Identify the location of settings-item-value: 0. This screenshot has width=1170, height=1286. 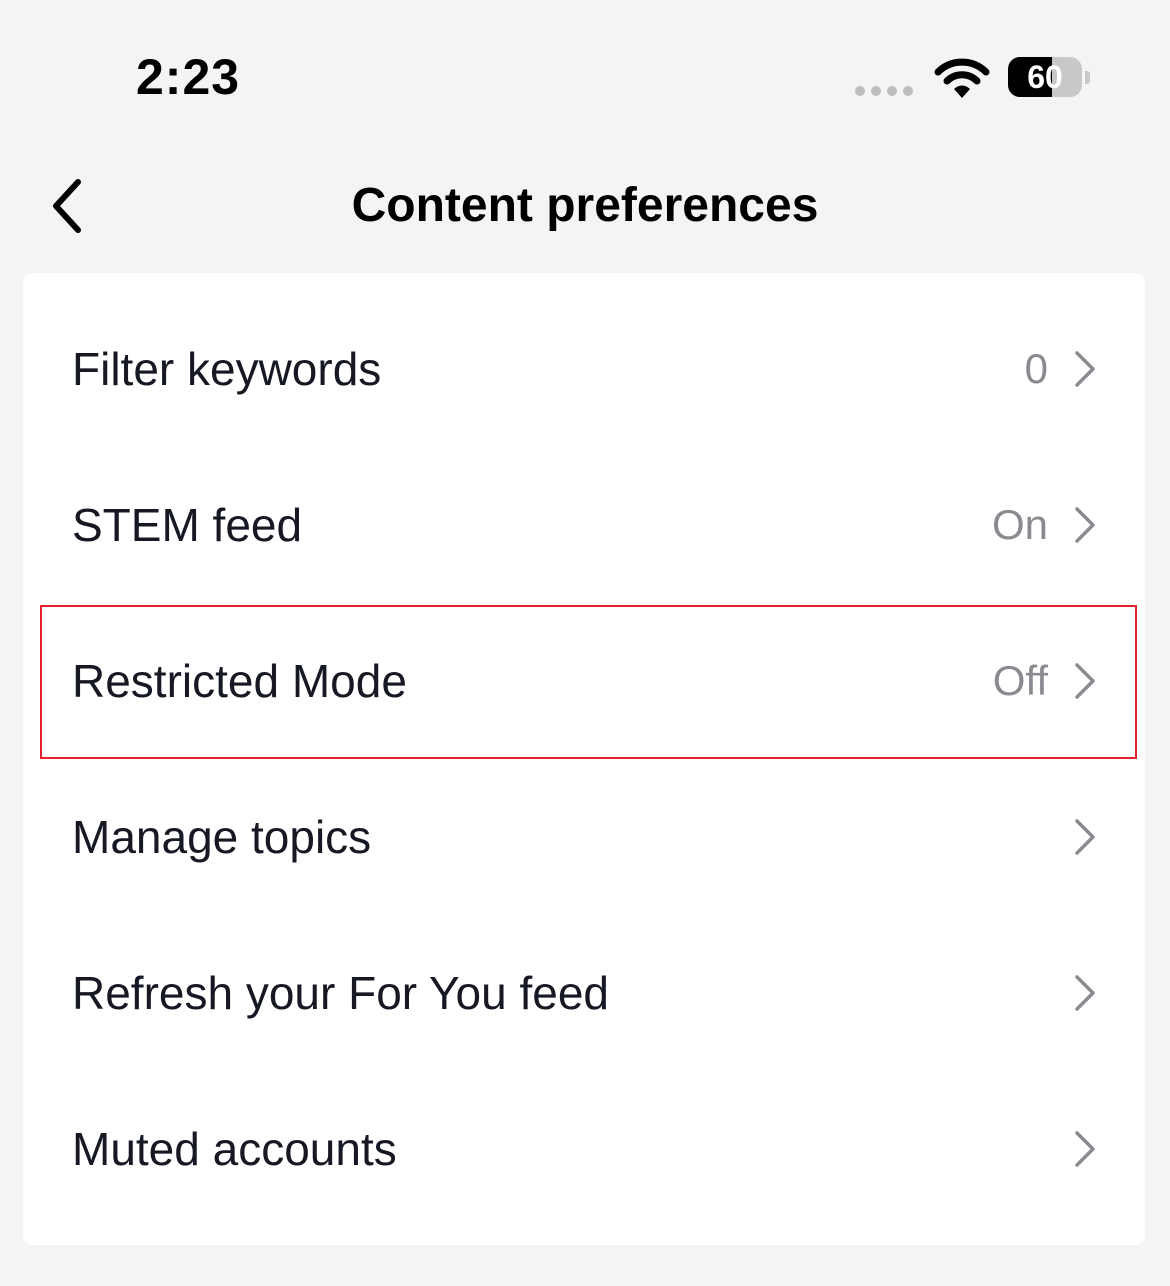
(1036, 368).